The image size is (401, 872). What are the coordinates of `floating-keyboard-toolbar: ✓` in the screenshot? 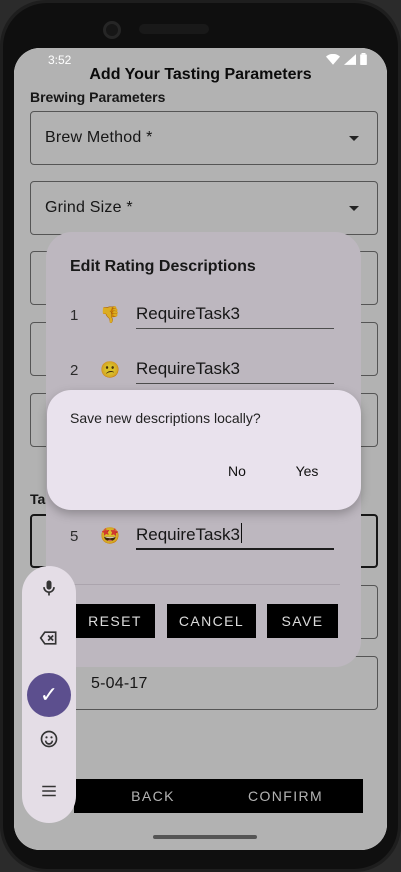 It's located at (49, 694).